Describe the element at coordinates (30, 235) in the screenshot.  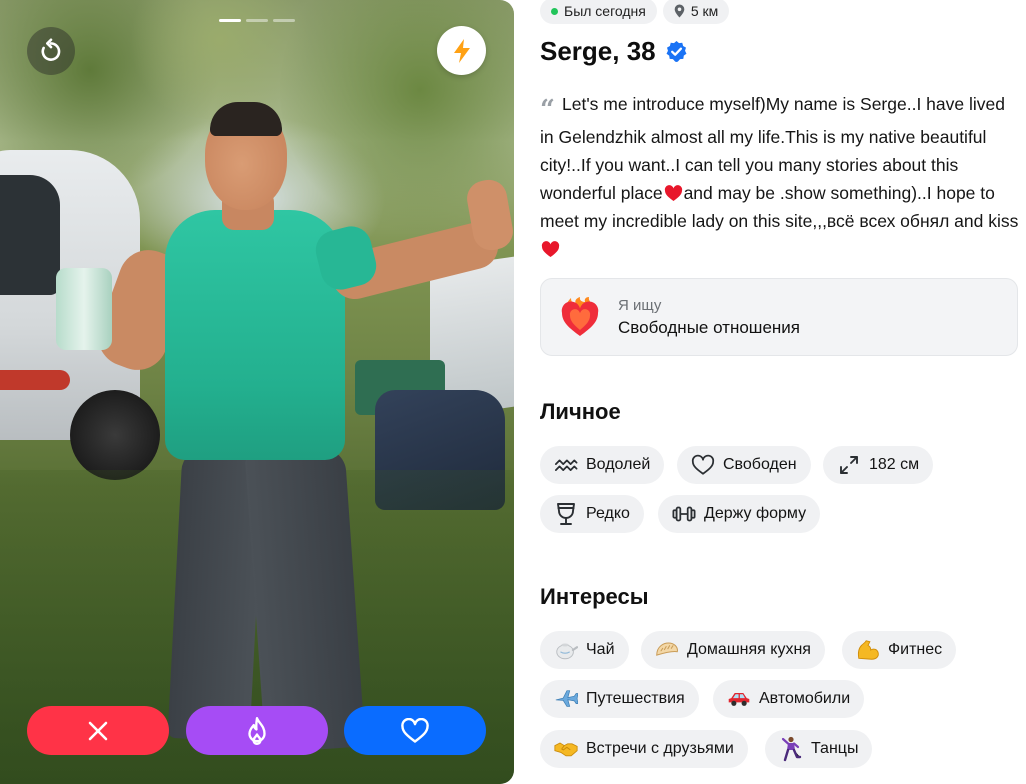
I see `photo-car-window` at that location.